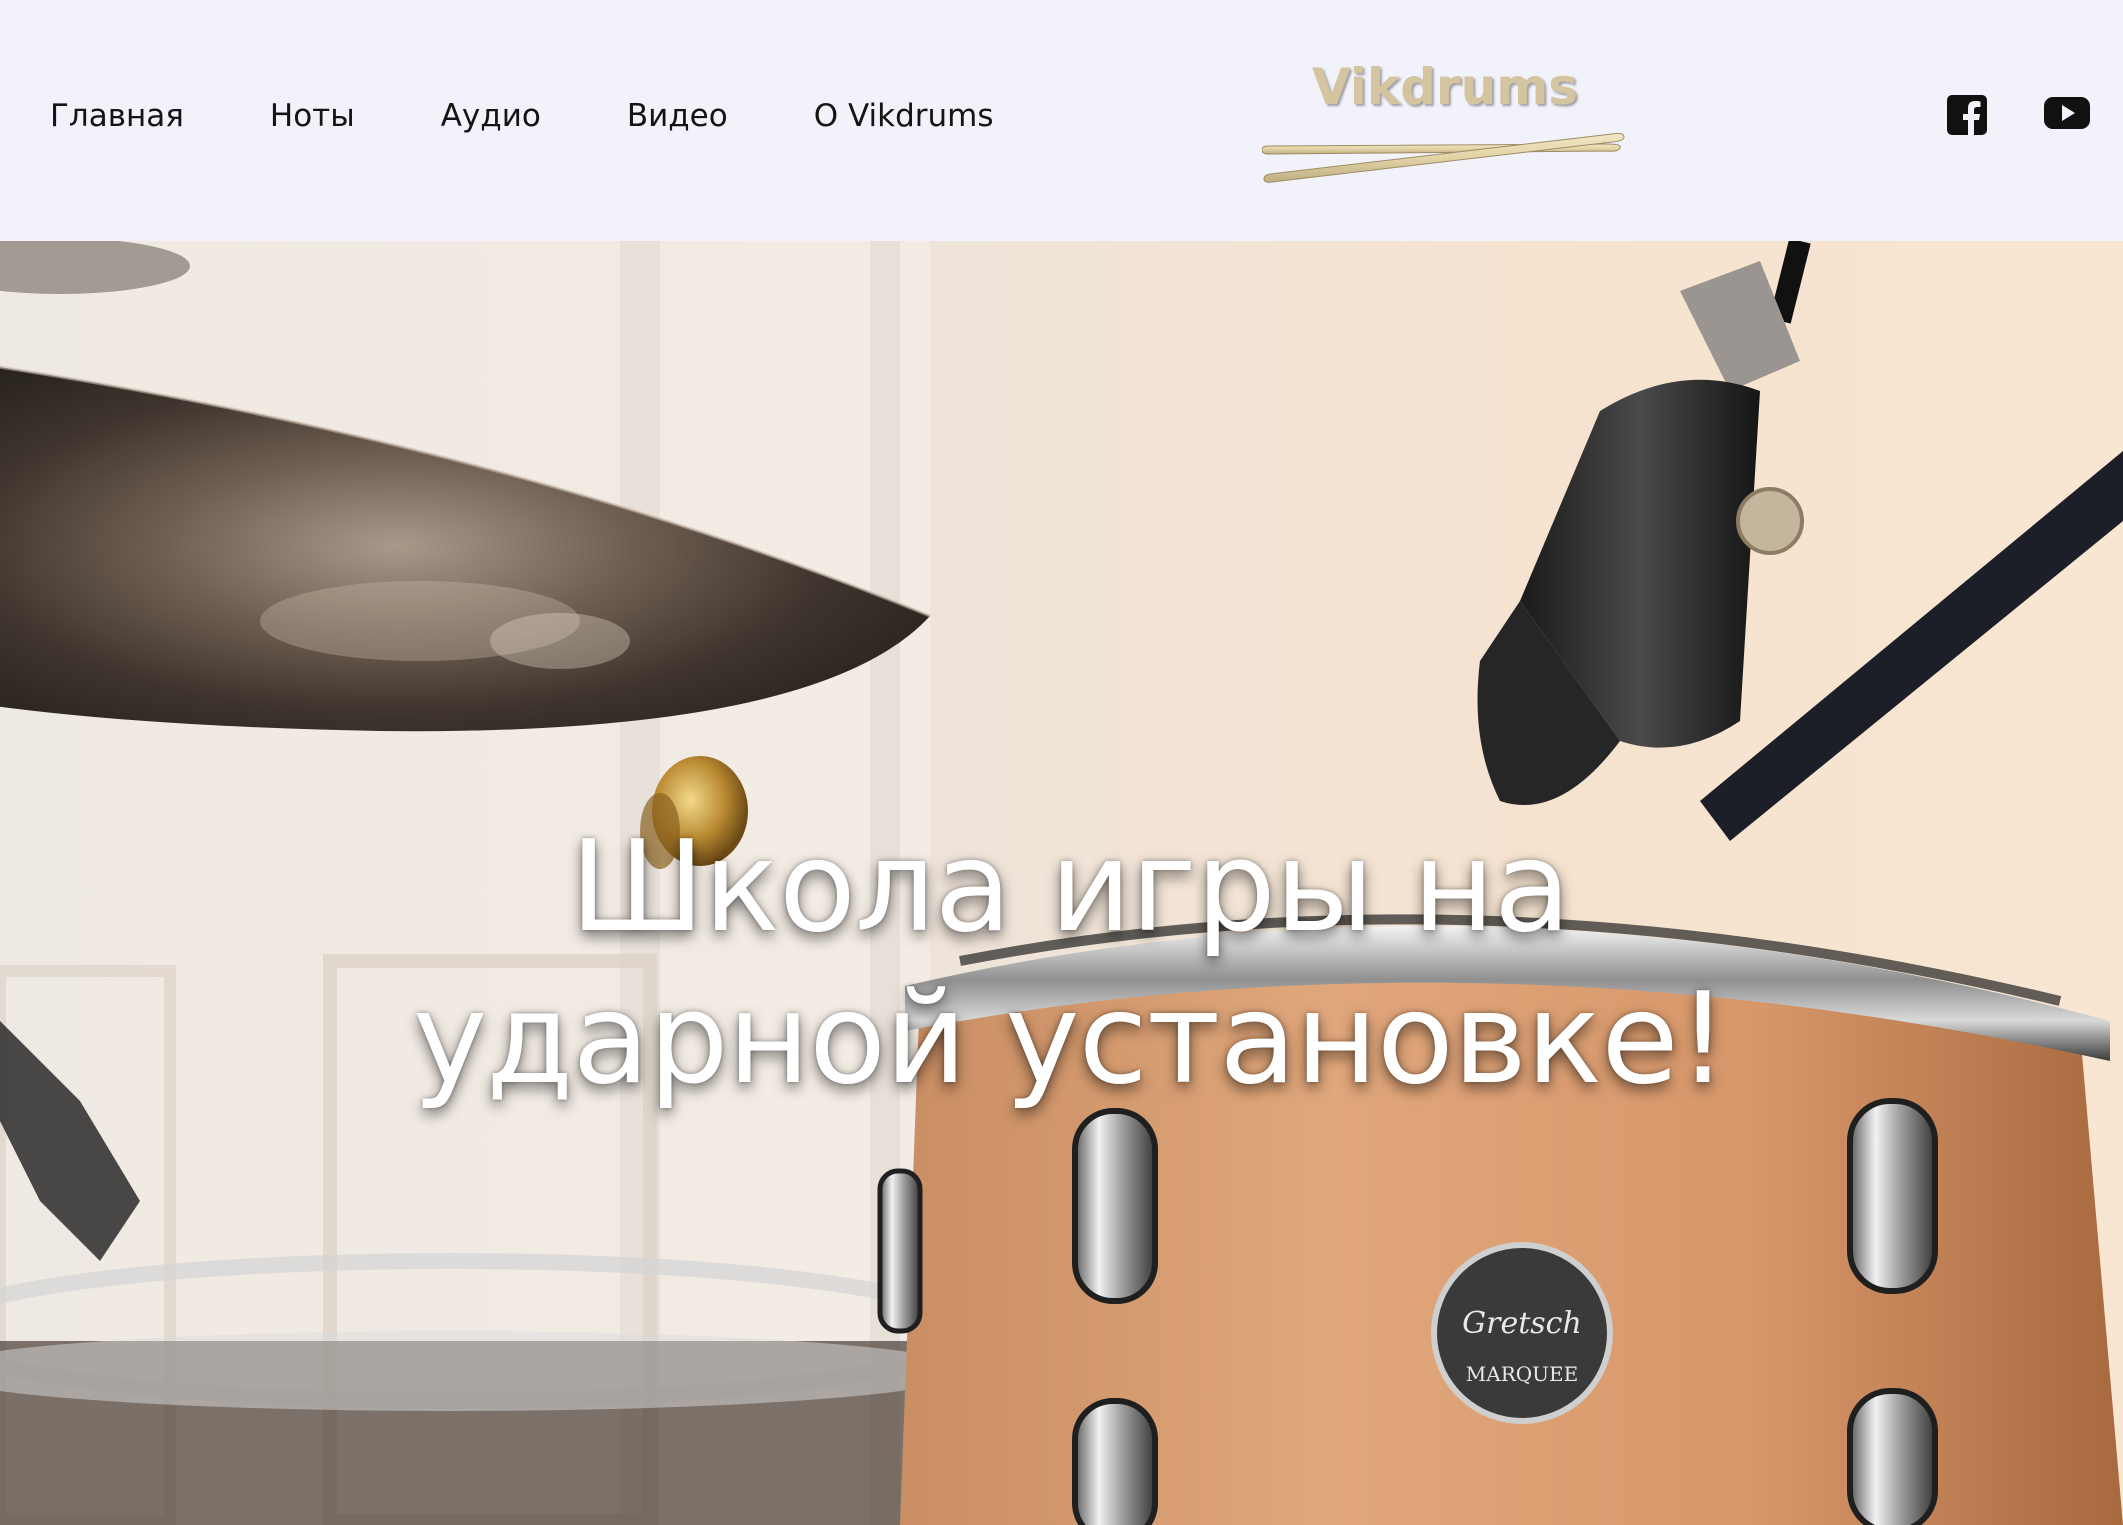 The image size is (2123, 1525). What do you see at coordinates (1070, 886) in the screenshot?
I see `hero-title-line-1: Школа игры на` at bounding box center [1070, 886].